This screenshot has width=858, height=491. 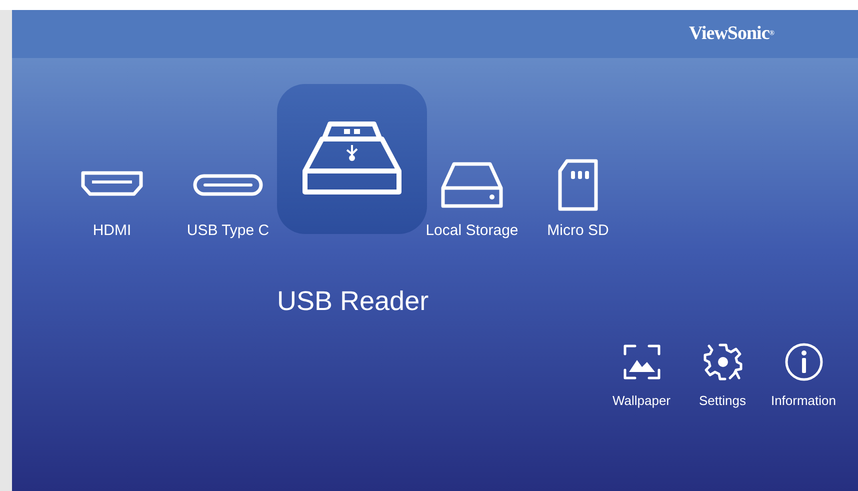 I want to click on usb-drive-icon, so click(x=352, y=159).